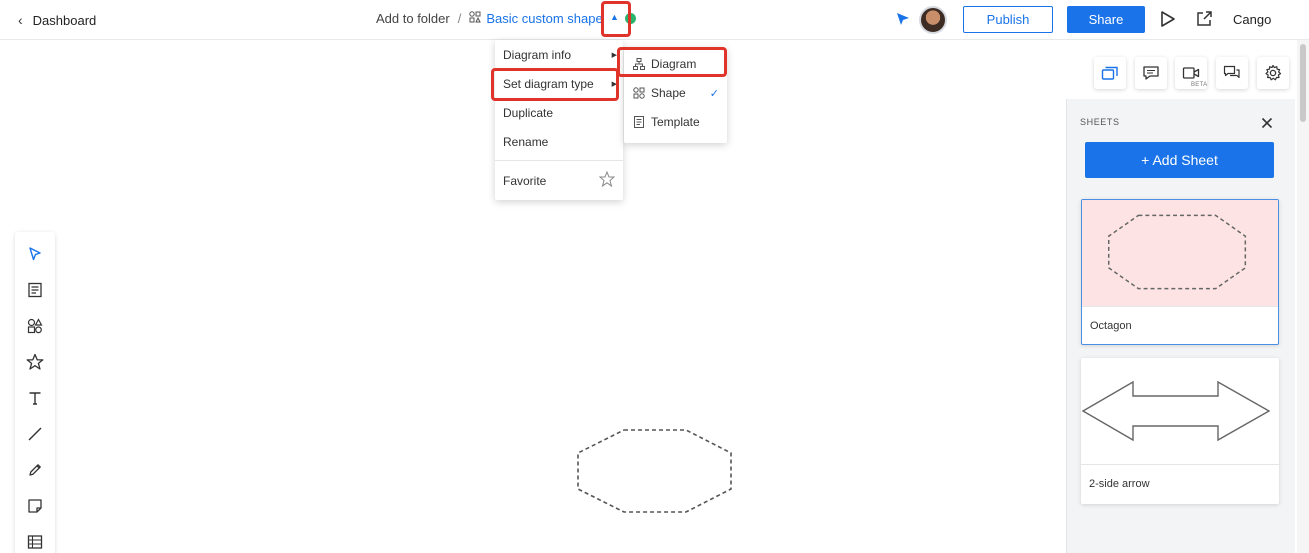 The width and height of the screenshot is (1309, 553). I want to click on submenu-item-diagram: Diagram, so click(675, 64).